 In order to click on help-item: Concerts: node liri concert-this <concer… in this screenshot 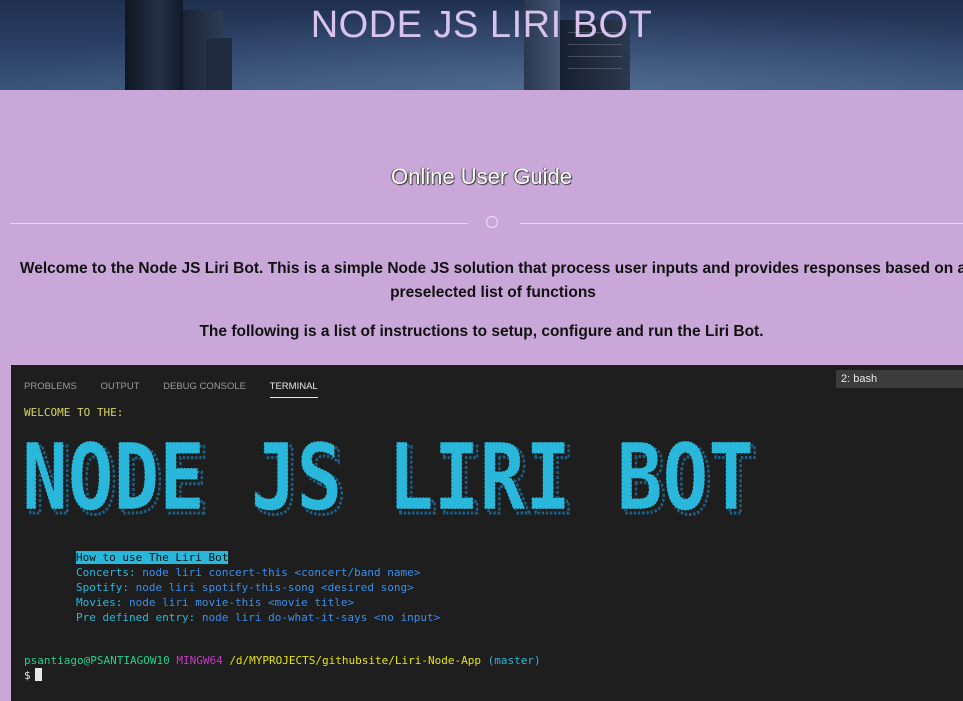, I will do `click(248, 572)`.